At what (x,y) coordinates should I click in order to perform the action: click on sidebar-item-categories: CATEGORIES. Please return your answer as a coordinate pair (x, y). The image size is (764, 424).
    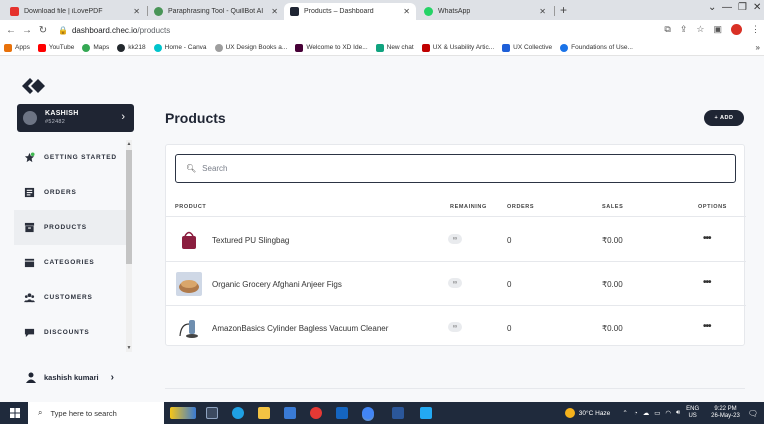
    Looking at the image, I should click on (70, 262).